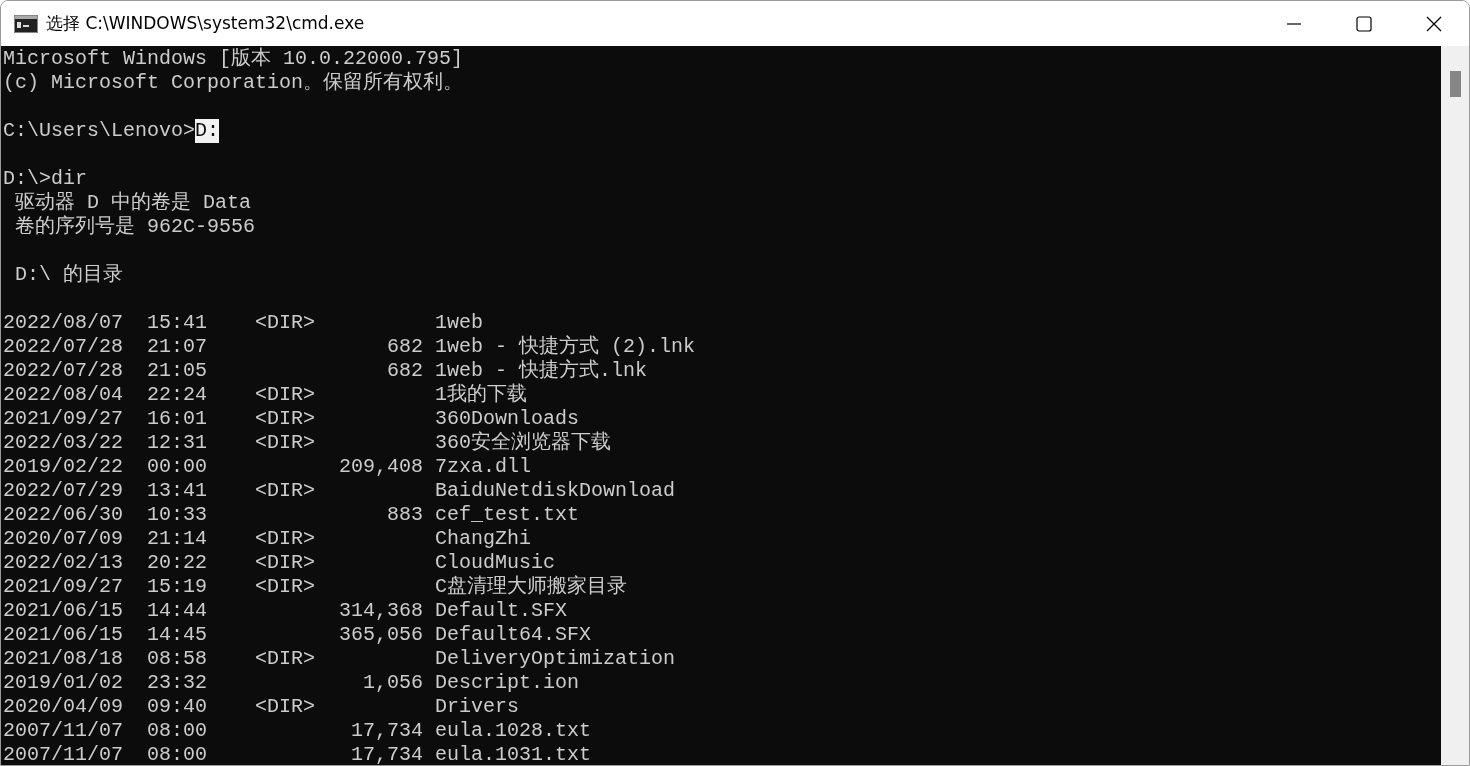 The width and height of the screenshot is (1470, 766). I want to click on file-name: 360Downloads, so click(507, 419).